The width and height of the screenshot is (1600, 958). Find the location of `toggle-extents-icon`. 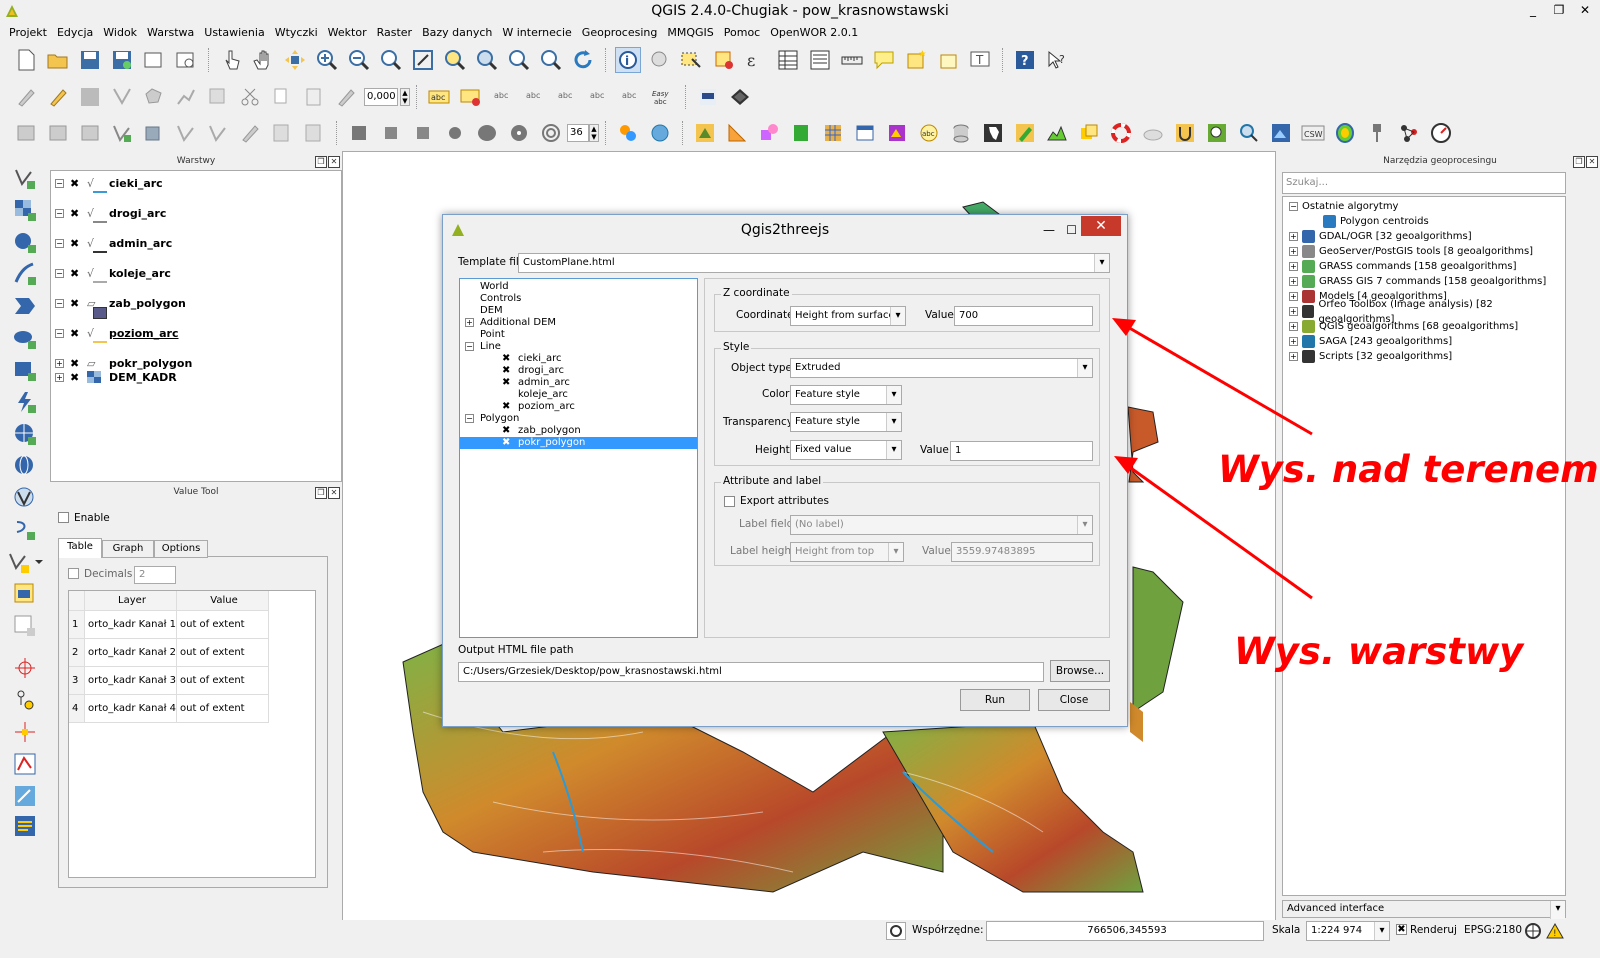

toggle-extents-icon is located at coordinates (896, 931).